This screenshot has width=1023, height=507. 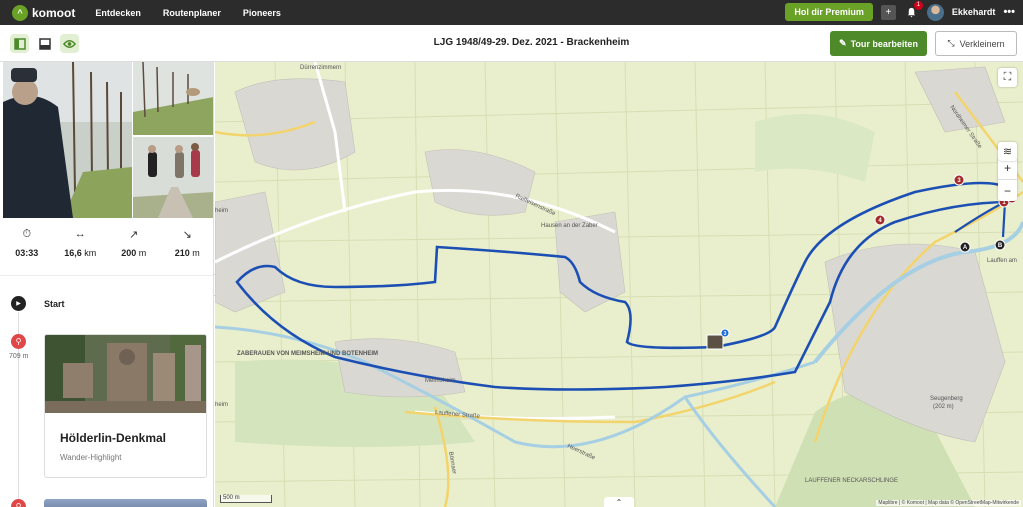 What do you see at coordinates (943, 407) in the screenshot?
I see `label-seugenberg-elevation: (202 m)` at bounding box center [943, 407].